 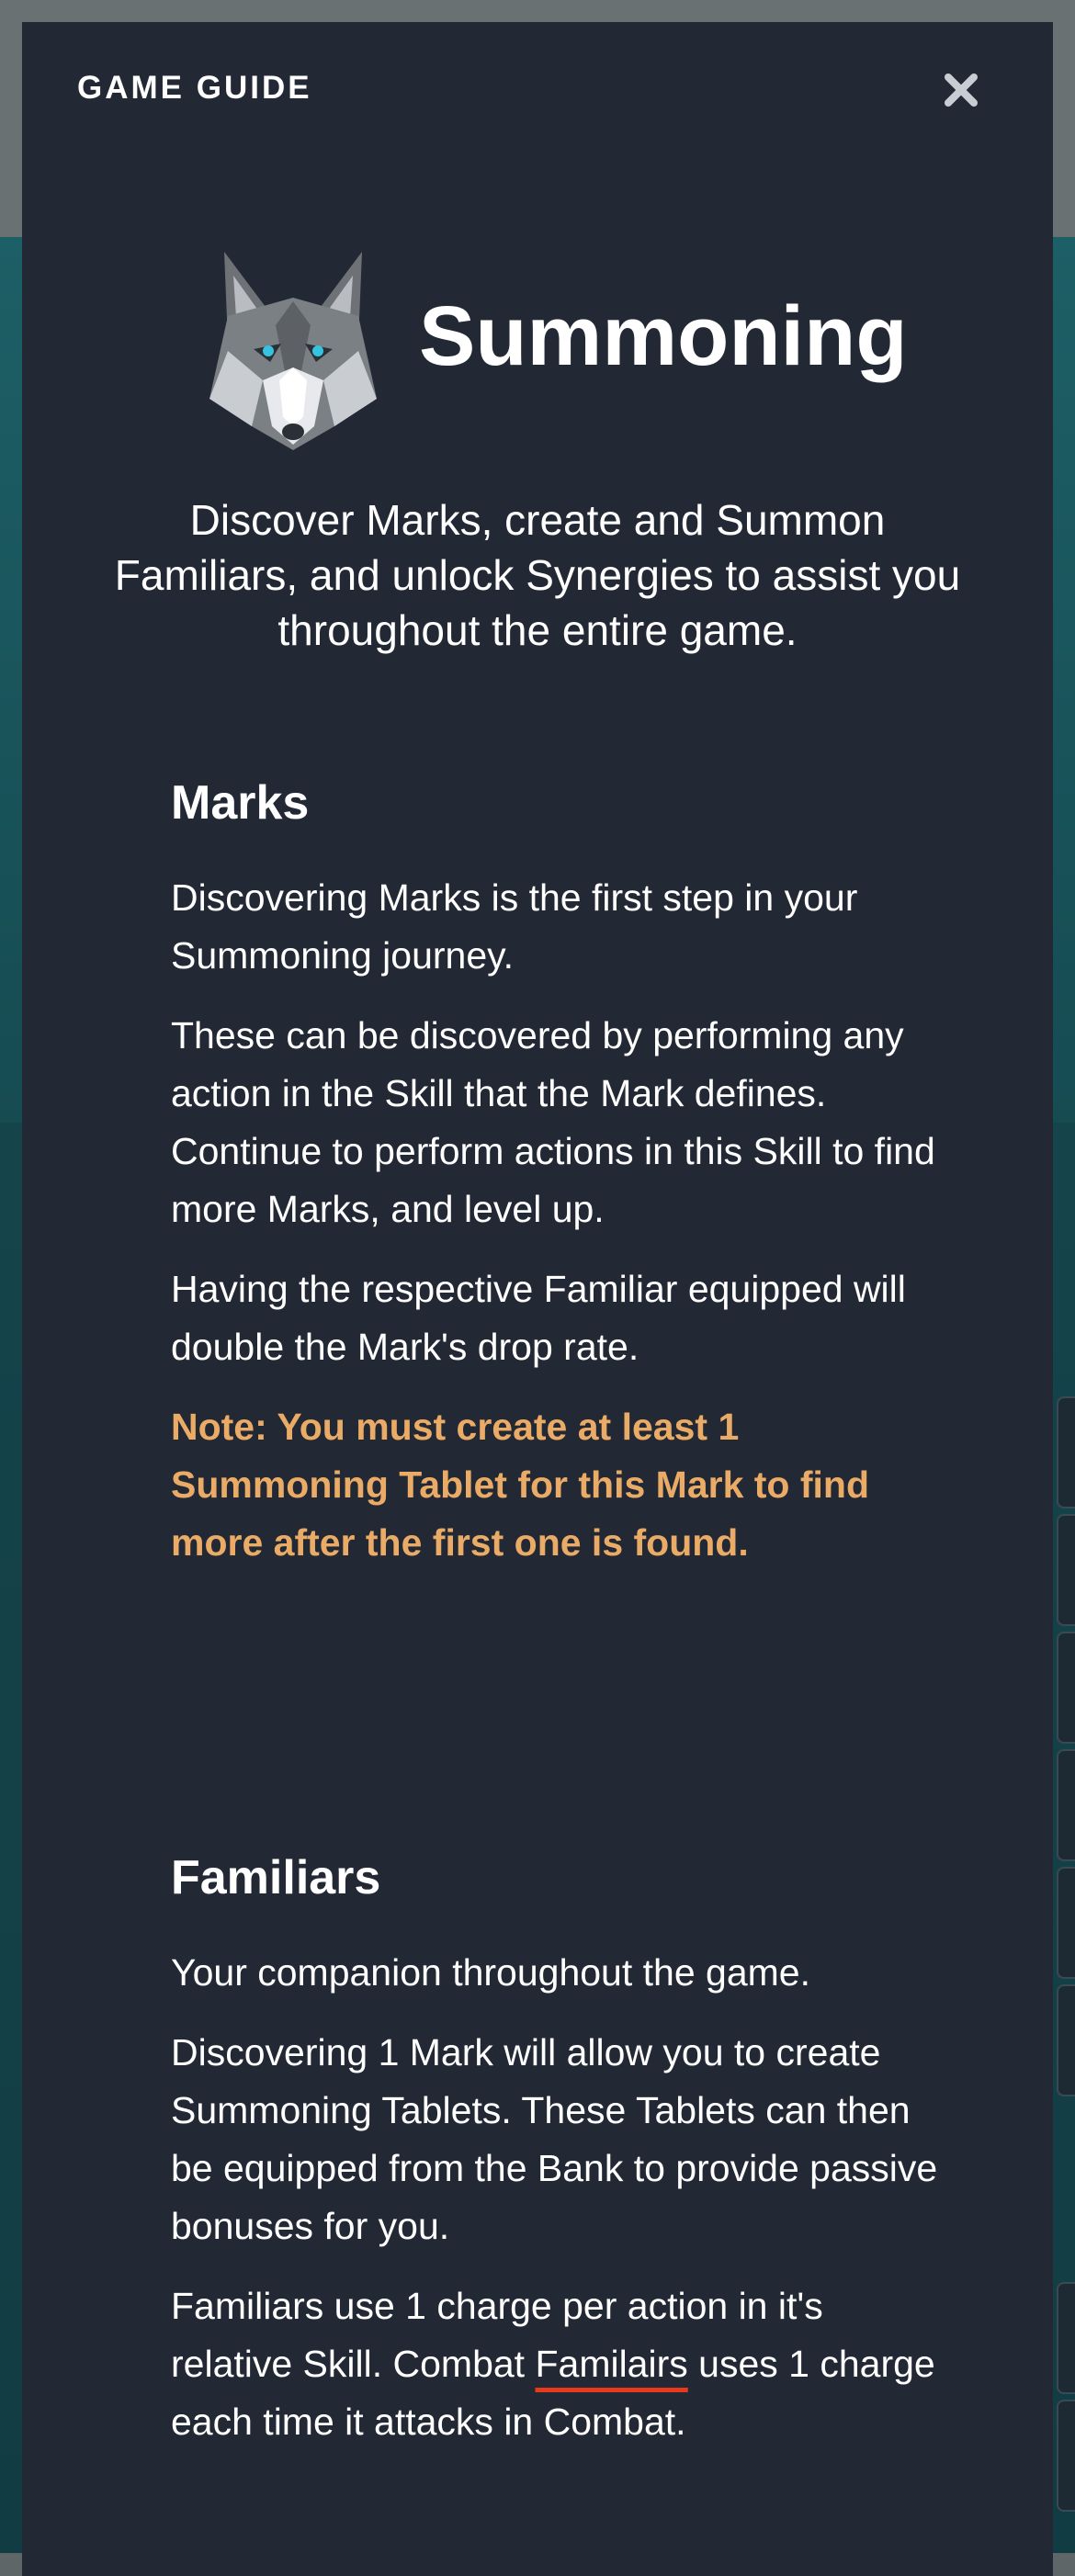 What do you see at coordinates (961, 90) in the screenshot?
I see `close-icon` at bounding box center [961, 90].